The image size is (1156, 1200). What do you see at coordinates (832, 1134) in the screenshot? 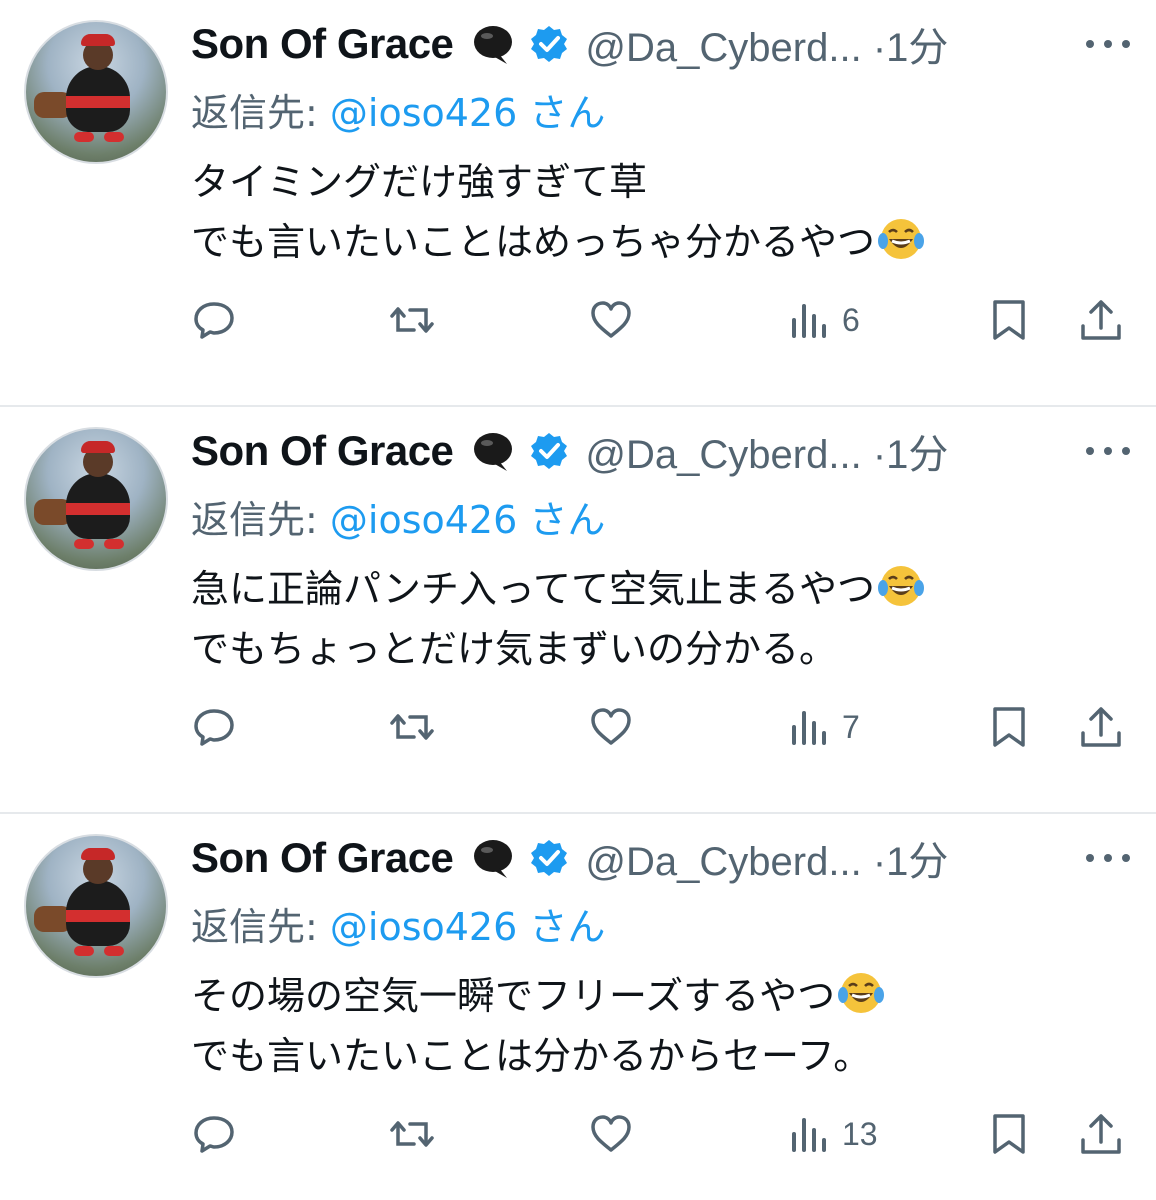
I see `views-button: 13` at bounding box center [832, 1134].